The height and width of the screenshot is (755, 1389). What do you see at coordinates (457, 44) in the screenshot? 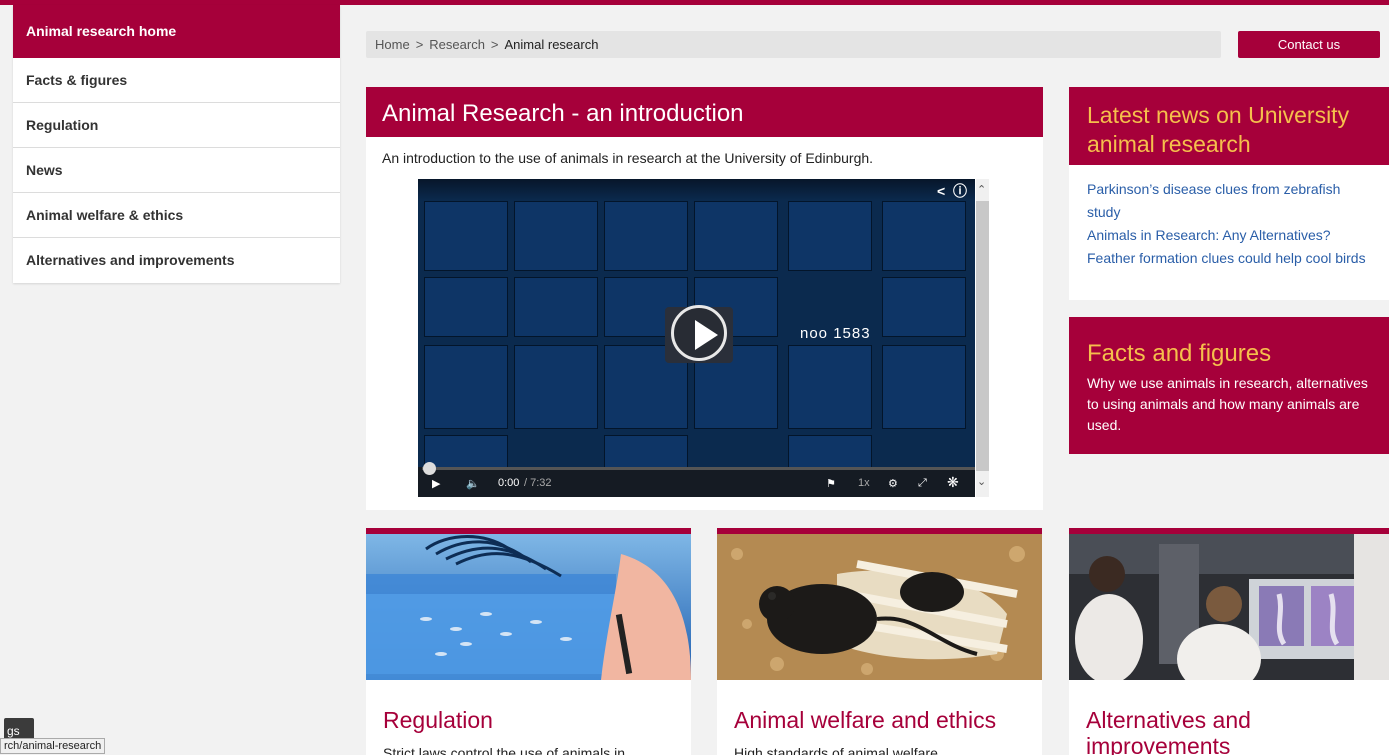
I see `breadcrumb-research-link: Research` at bounding box center [457, 44].